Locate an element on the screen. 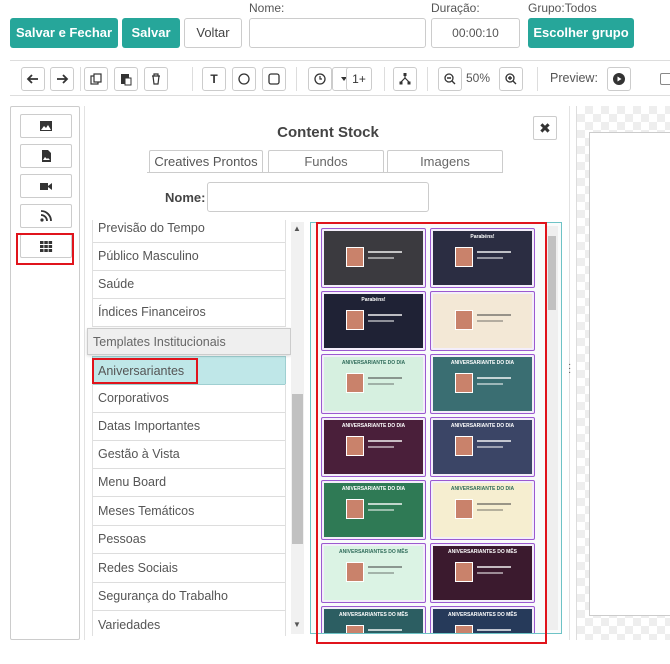 The height and width of the screenshot is (664, 670). scroll-down-icon: ▼ is located at coordinates (297, 624).